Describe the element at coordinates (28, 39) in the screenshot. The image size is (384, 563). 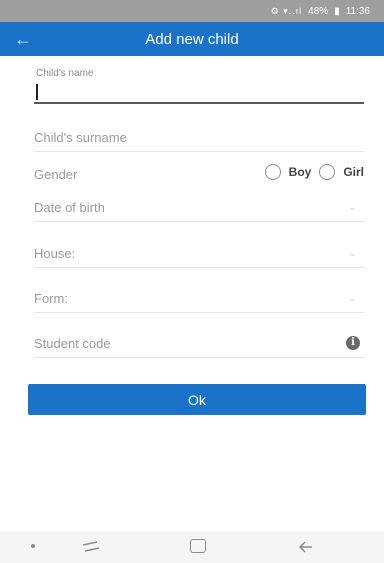
I see `back-arrow-icon: ←` at that location.